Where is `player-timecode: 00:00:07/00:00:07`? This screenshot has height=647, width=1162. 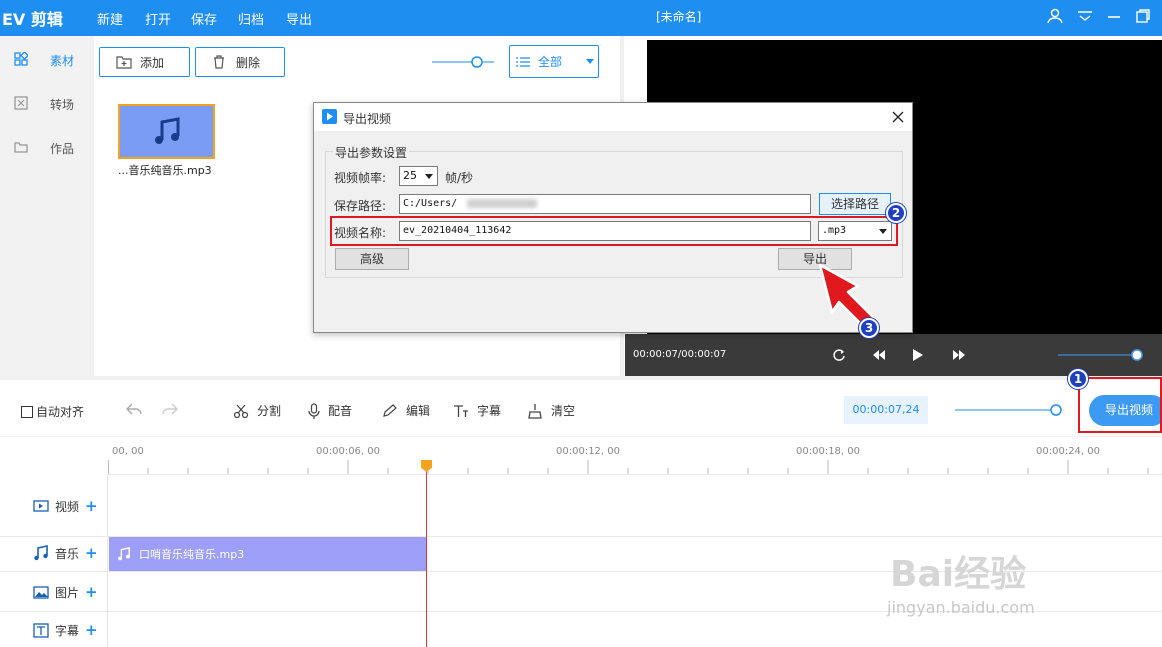 player-timecode: 00:00:07/00:00:07 is located at coordinates (680, 354).